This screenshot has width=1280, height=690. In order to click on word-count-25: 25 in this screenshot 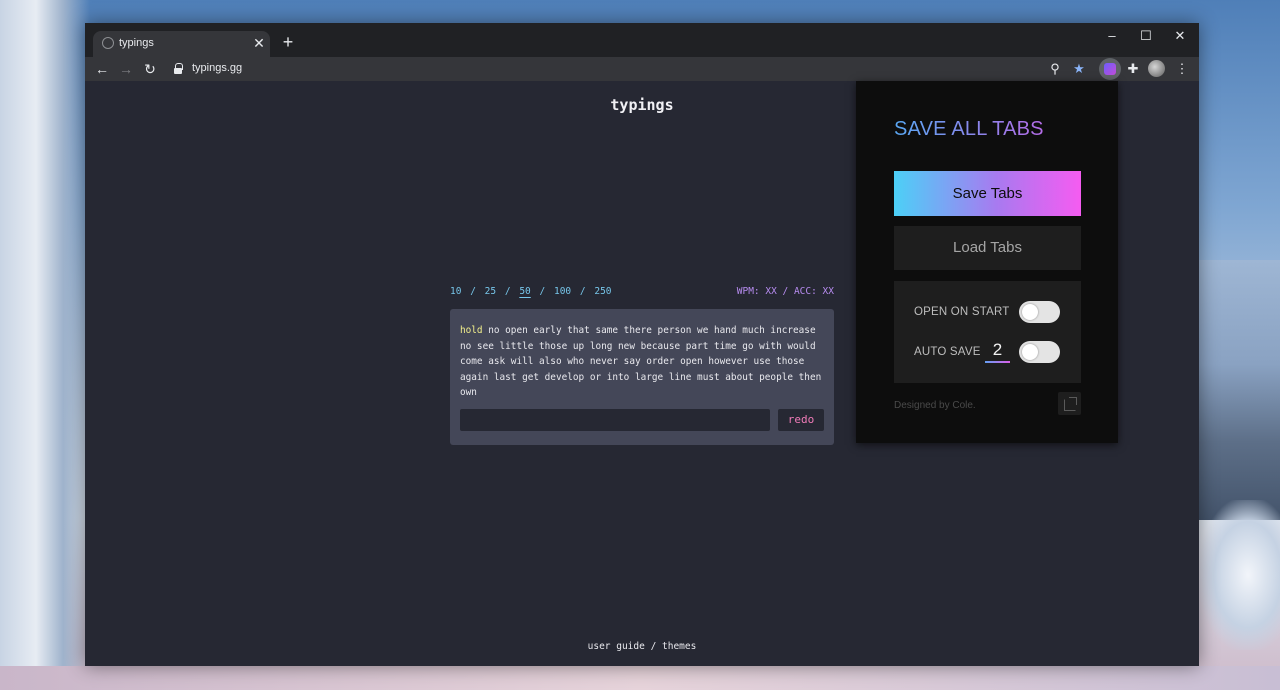, I will do `click(490, 291)`.